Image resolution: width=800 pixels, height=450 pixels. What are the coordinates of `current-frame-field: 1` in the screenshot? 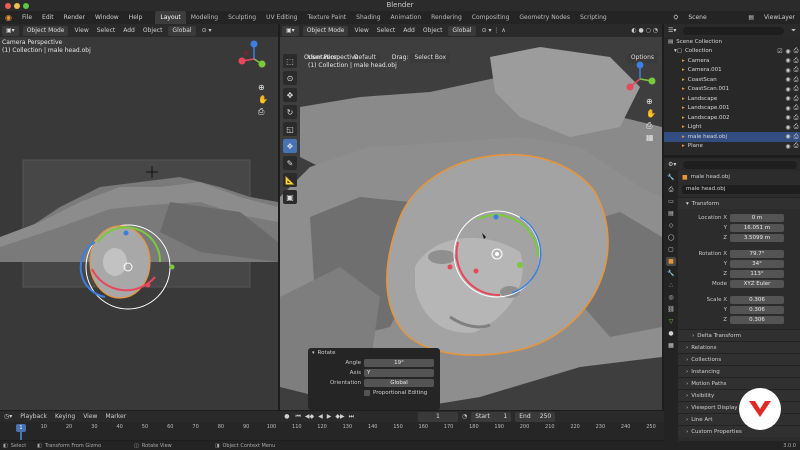 It's located at (437, 416).